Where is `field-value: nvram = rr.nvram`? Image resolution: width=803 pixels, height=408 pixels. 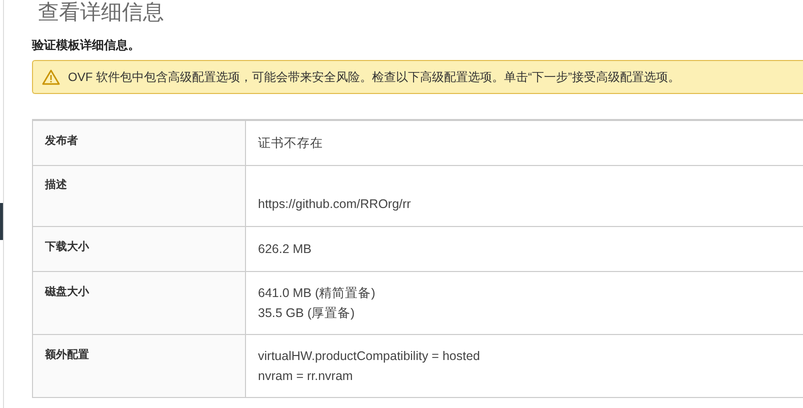
field-value: nvram = rr.nvram is located at coordinates (306, 376).